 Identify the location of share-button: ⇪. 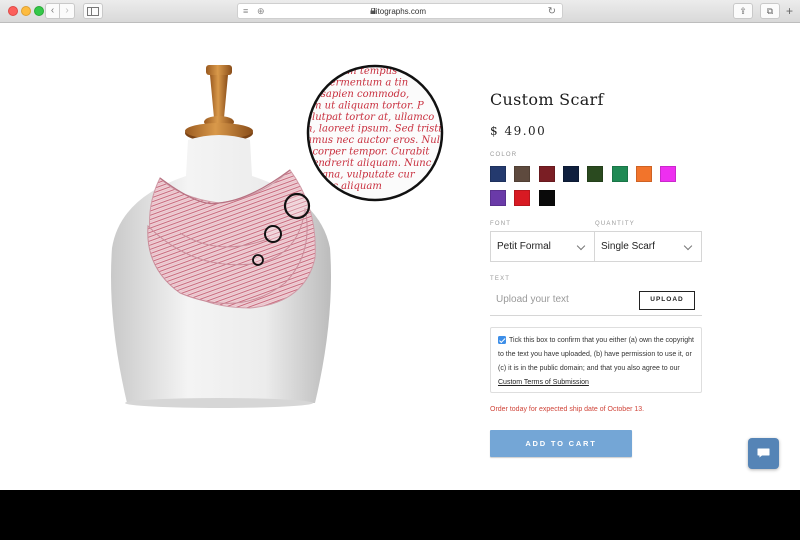
(743, 11).